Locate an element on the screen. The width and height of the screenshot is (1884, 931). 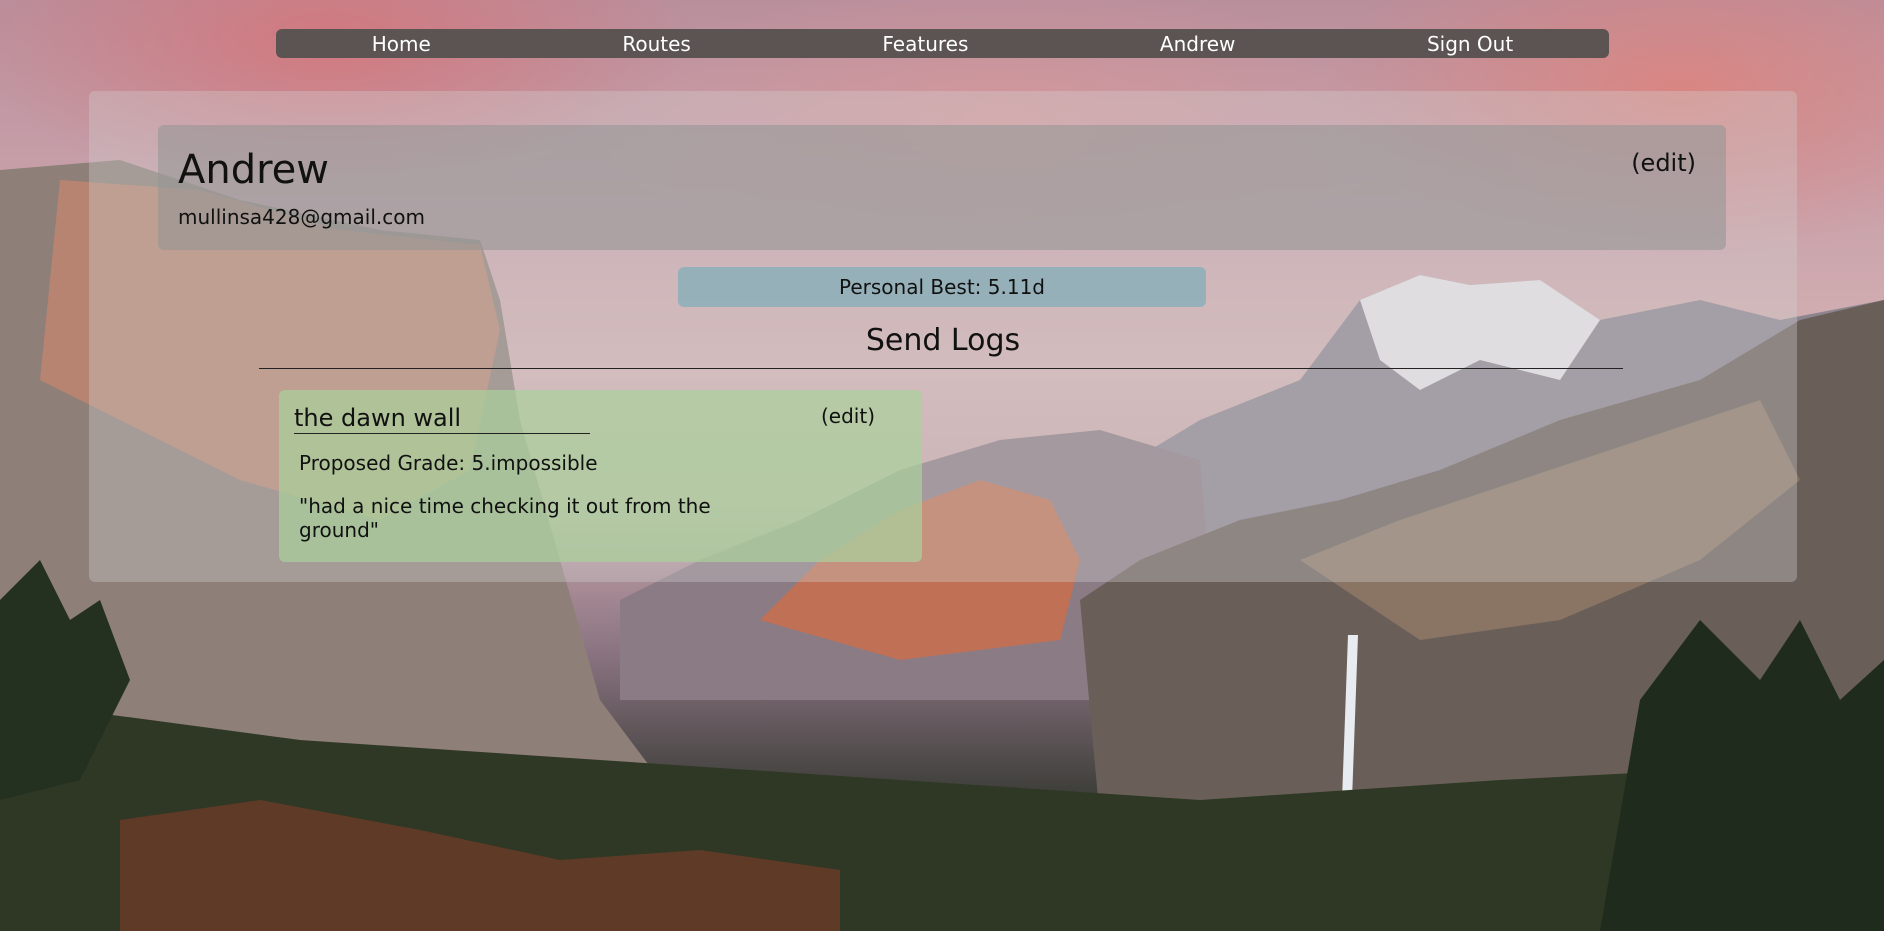
nav-sign-out: Sign Out is located at coordinates (1470, 44).